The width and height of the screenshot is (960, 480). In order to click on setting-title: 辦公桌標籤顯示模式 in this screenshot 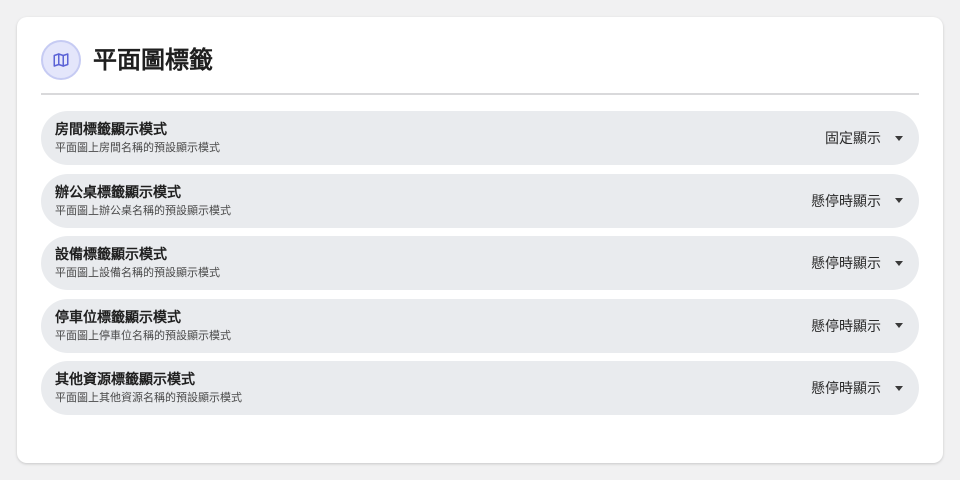, I will do `click(118, 192)`.